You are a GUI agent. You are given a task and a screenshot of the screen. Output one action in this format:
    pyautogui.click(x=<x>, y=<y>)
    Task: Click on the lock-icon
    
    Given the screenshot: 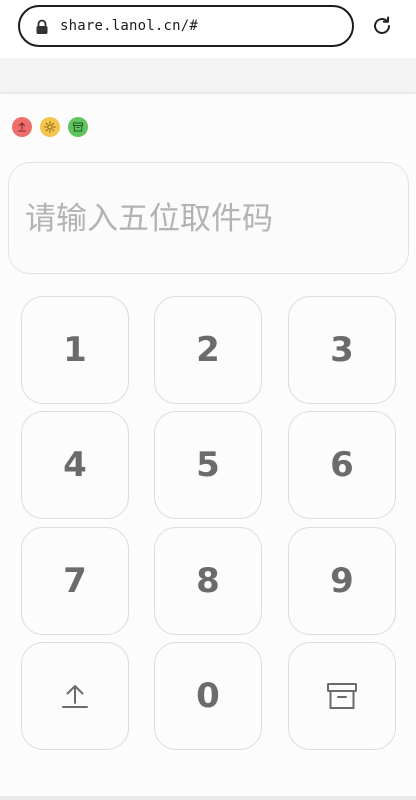 What is the action you would take?
    pyautogui.click(x=42, y=26)
    